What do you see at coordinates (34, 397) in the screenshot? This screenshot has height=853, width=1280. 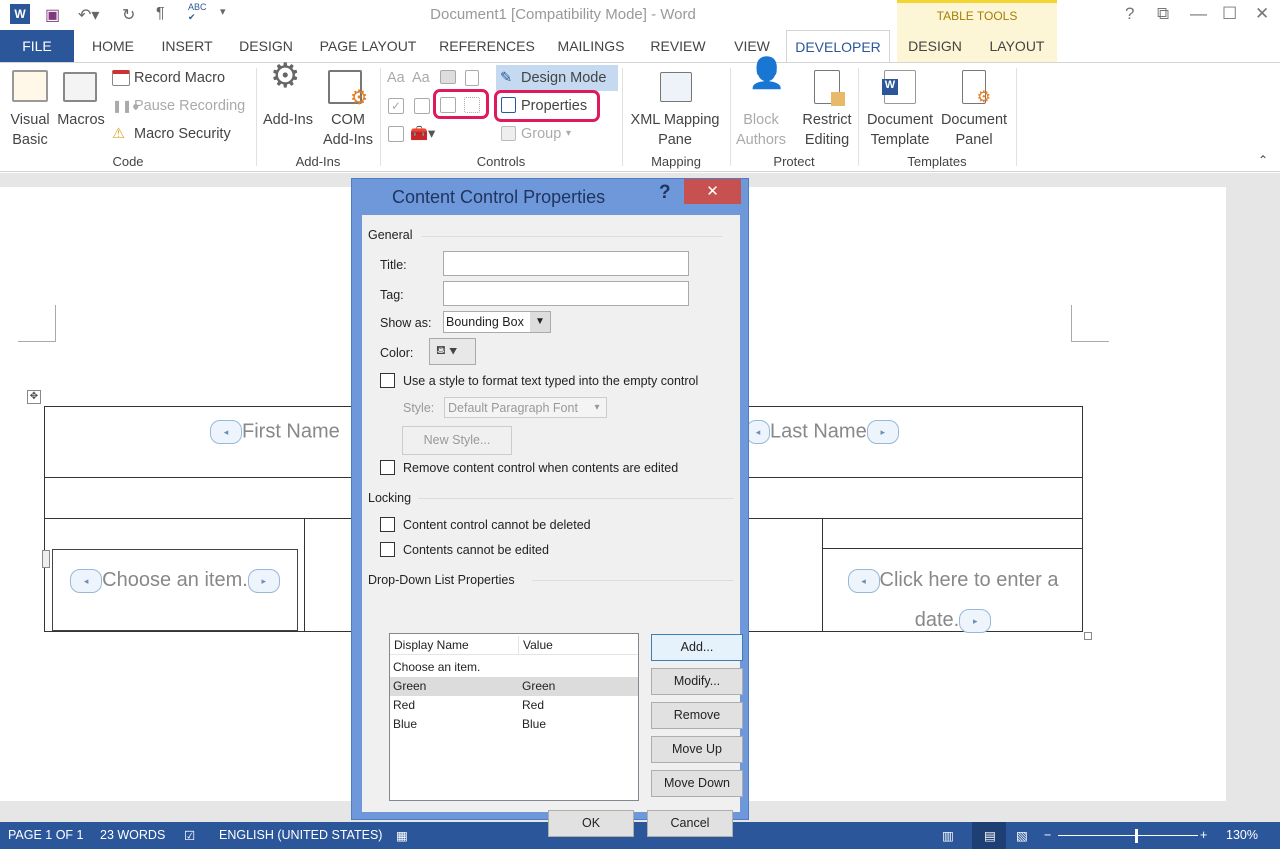 I see `table-move-handle-icon: ✥` at bounding box center [34, 397].